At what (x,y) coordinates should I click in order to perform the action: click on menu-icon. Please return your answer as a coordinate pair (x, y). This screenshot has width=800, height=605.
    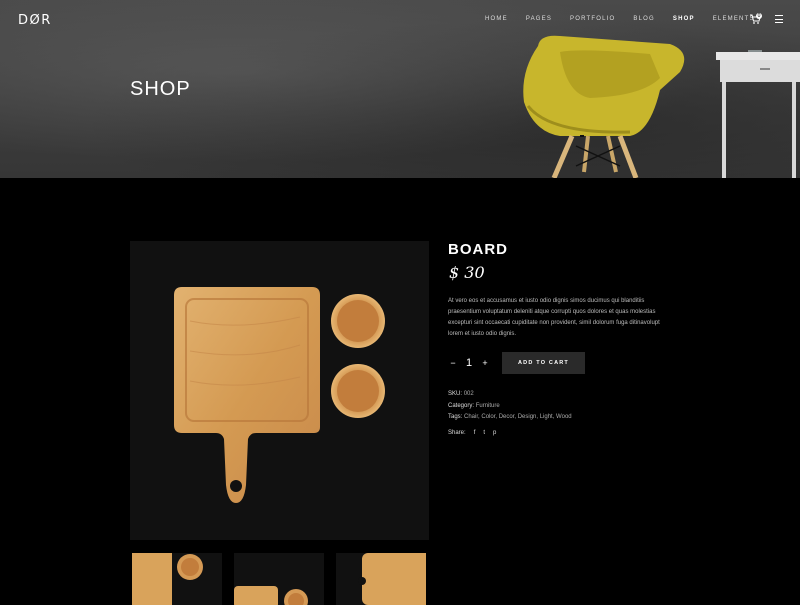
    Looking at the image, I should click on (779, 19).